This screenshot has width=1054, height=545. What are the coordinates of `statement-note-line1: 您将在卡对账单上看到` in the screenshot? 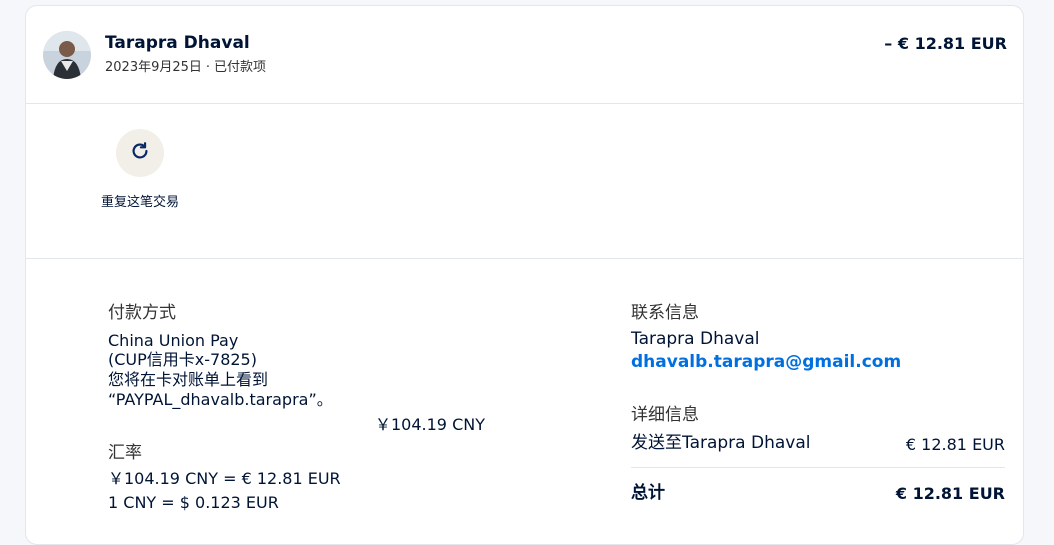 It's located at (188, 379).